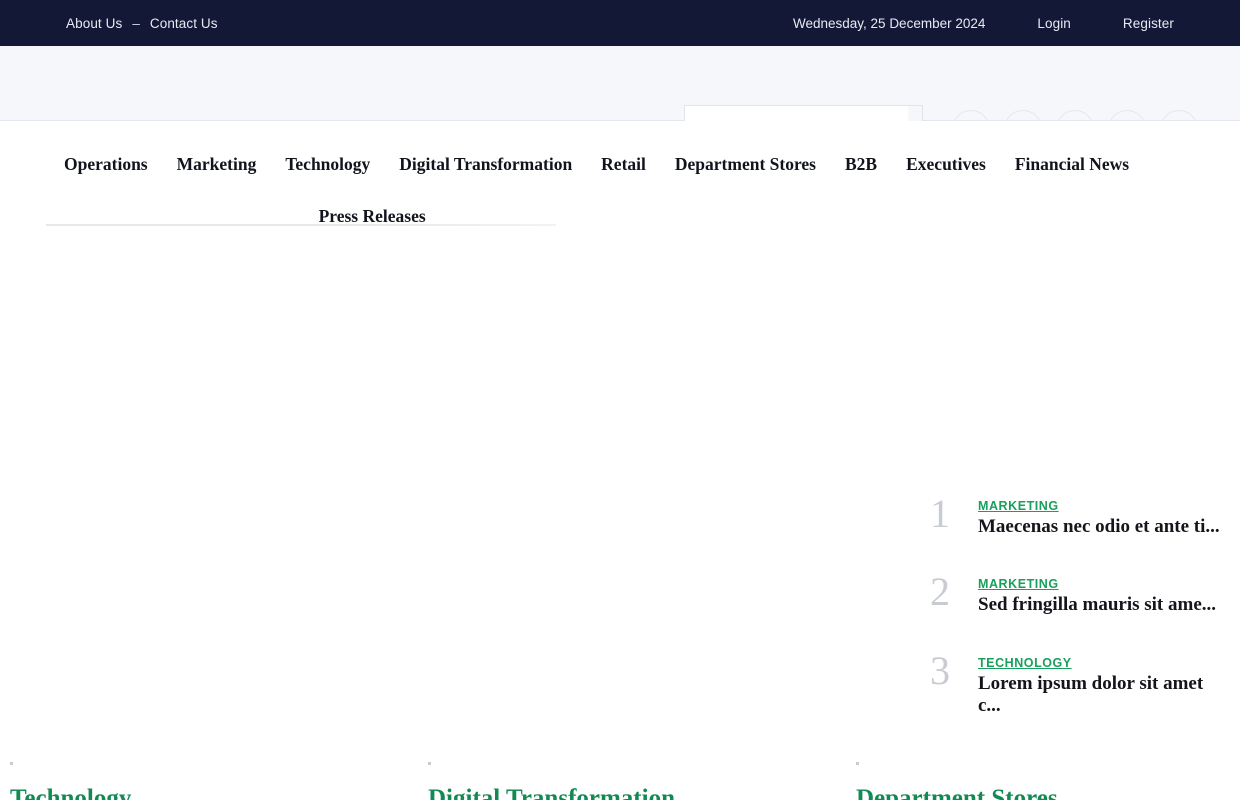 The height and width of the screenshot is (800, 1240). What do you see at coordinates (940, 592) in the screenshot?
I see `trending-rank: 2` at bounding box center [940, 592].